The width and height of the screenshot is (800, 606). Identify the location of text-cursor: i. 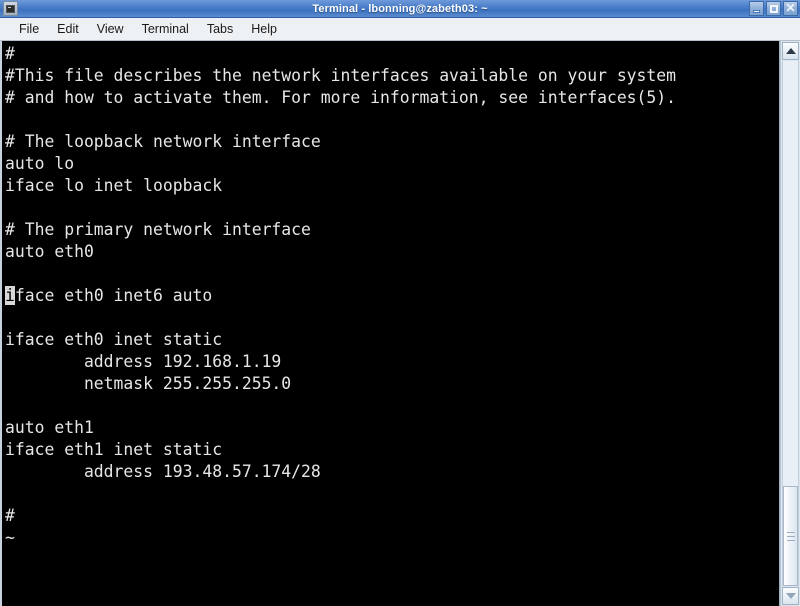
(10, 295).